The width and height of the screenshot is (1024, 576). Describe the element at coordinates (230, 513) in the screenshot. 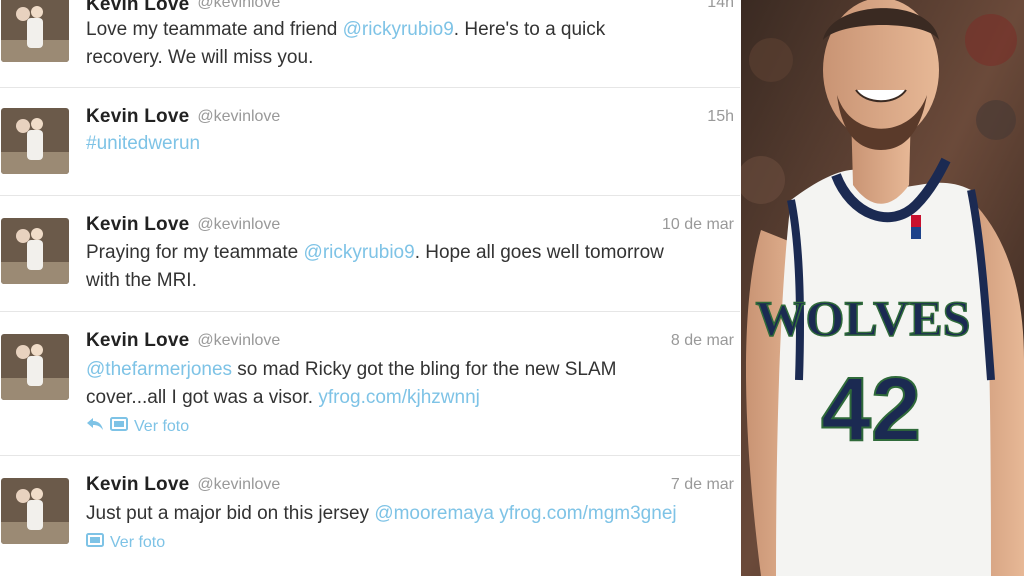

I see `tweet-text-segment: Just put a major bid on this jersey` at that location.